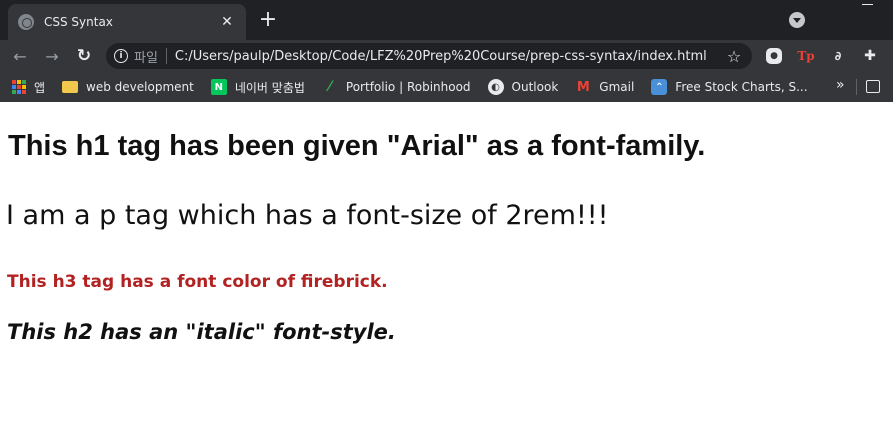 This screenshot has height=421, width=893. I want to click on globe-icon: ◐, so click(495, 87).